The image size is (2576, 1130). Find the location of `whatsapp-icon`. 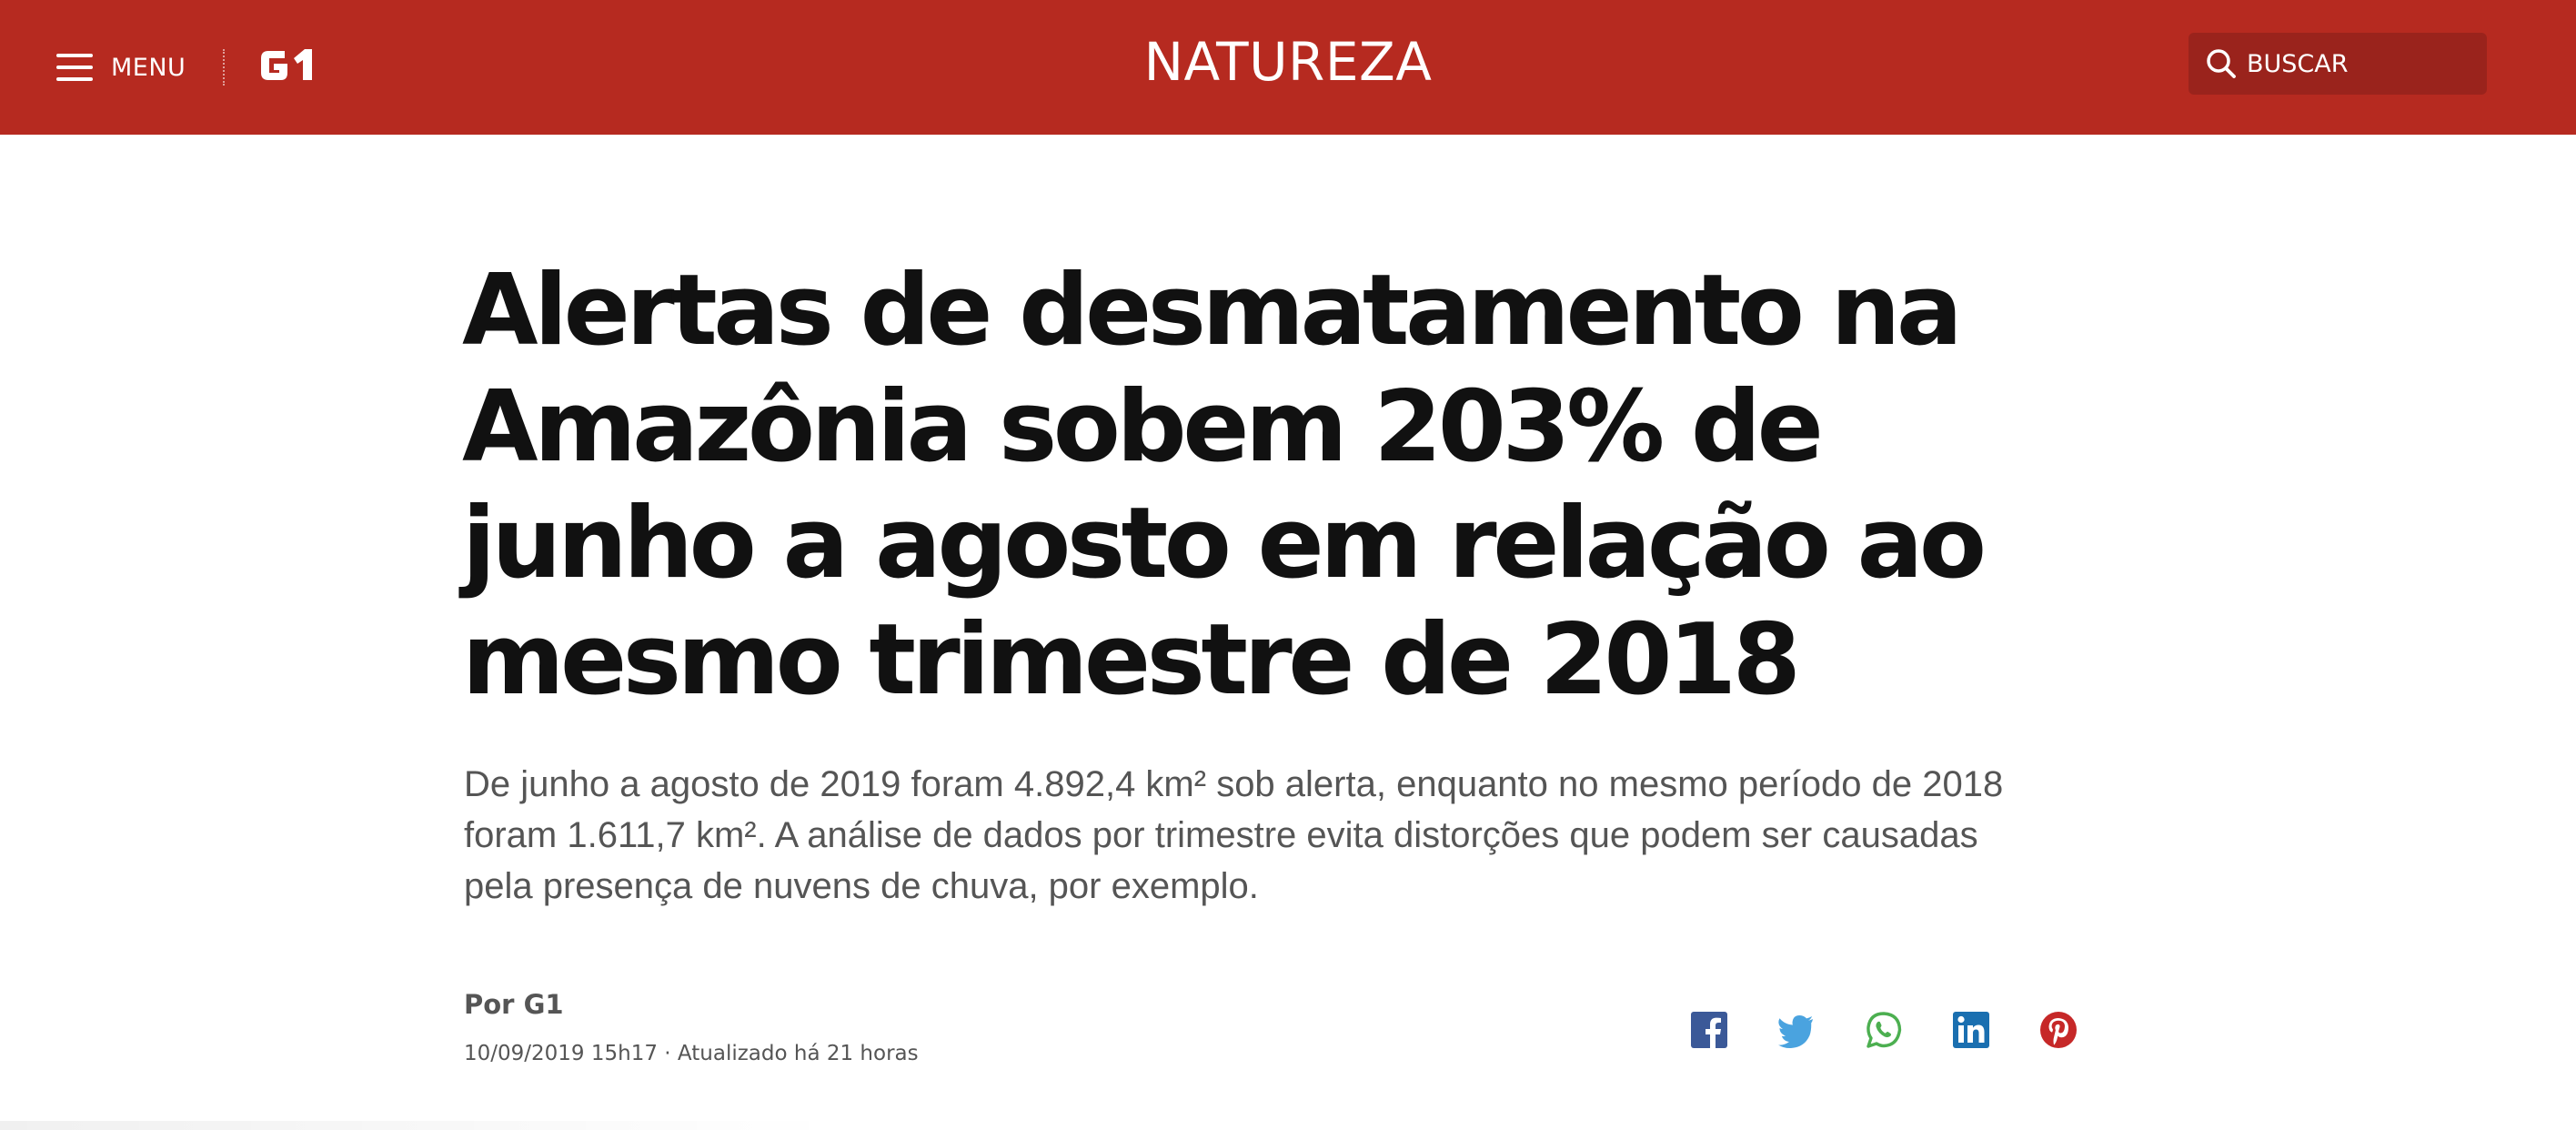

whatsapp-icon is located at coordinates (1884, 1030).